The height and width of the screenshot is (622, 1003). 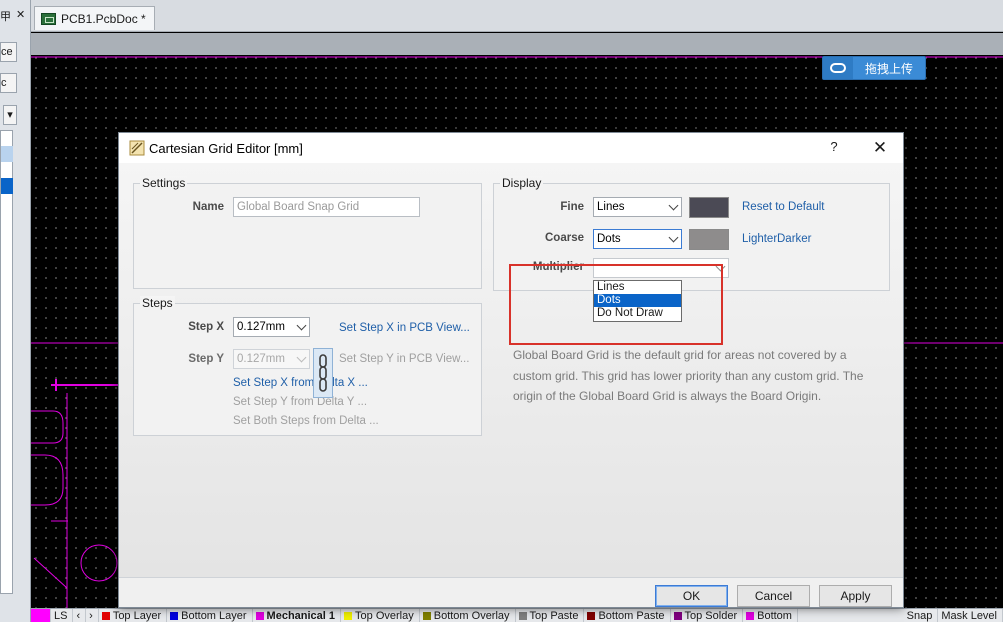 I want to click on steps-group-title: Steps, so click(x=157, y=303).